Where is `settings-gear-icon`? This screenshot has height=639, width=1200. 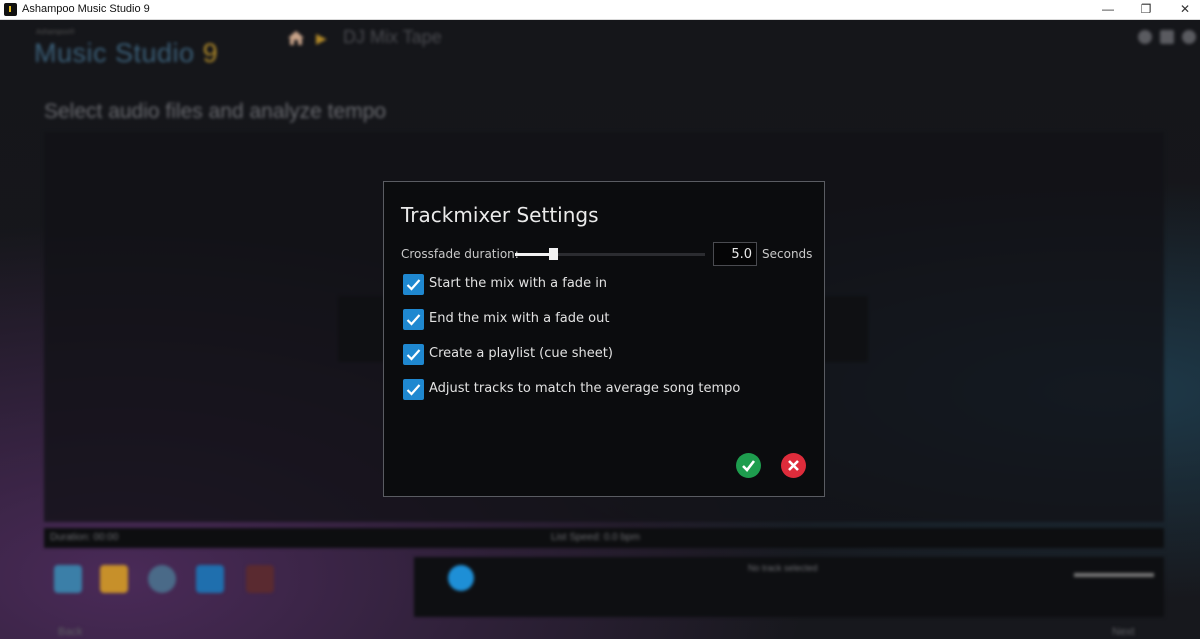 settings-gear-icon is located at coordinates (162, 579).